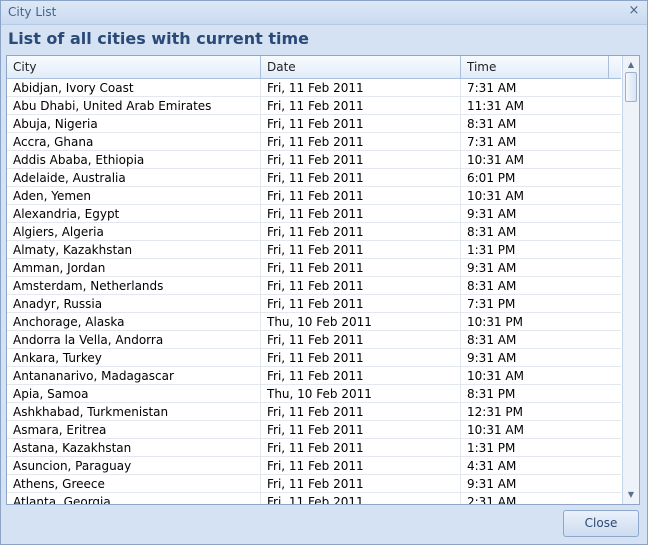  What do you see at coordinates (134, 88) in the screenshot?
I see `cell-city: Abidjan, Ivory Coast` at bounding box center [134, 88].